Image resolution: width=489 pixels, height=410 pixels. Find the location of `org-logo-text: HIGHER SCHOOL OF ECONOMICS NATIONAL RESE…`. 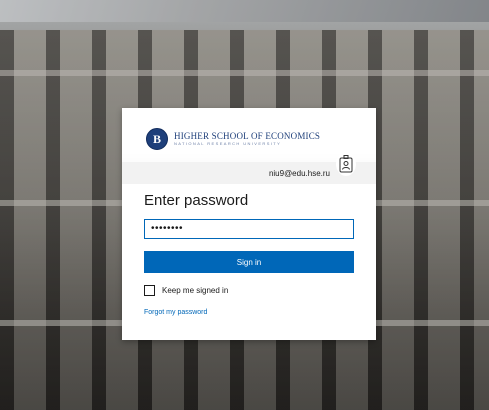

org-logo-text: HIGHER SCHOOL OF ECONOMICS NATIONAL RESE… is located at coordinates (247, 139).